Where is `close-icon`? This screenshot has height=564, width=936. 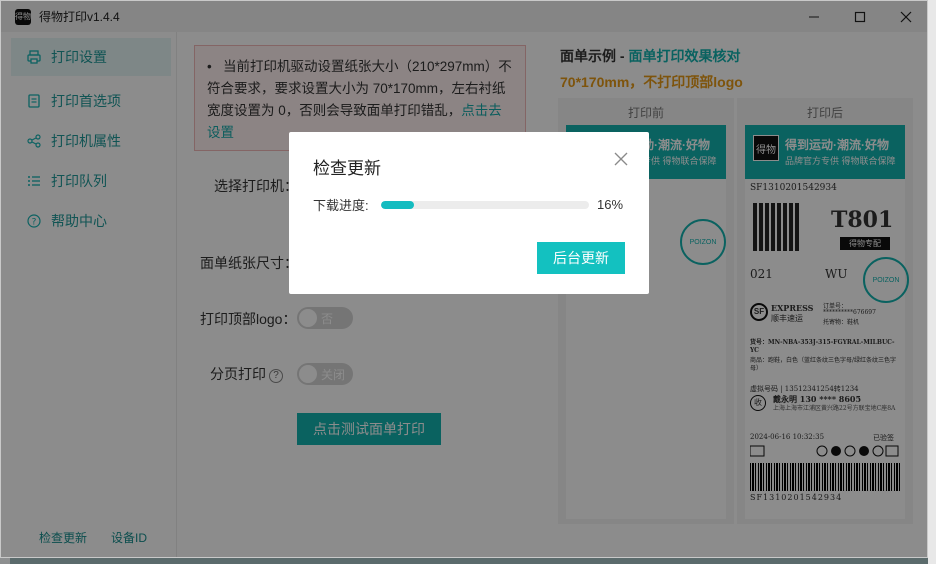 close-icon is located at coordinates (621, 159).